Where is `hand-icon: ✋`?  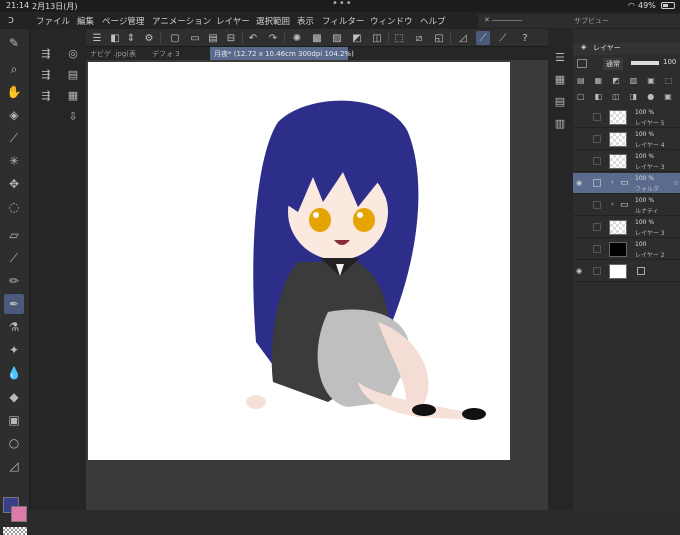
hand-icon: ✋ is located at coordinates (14, 92).